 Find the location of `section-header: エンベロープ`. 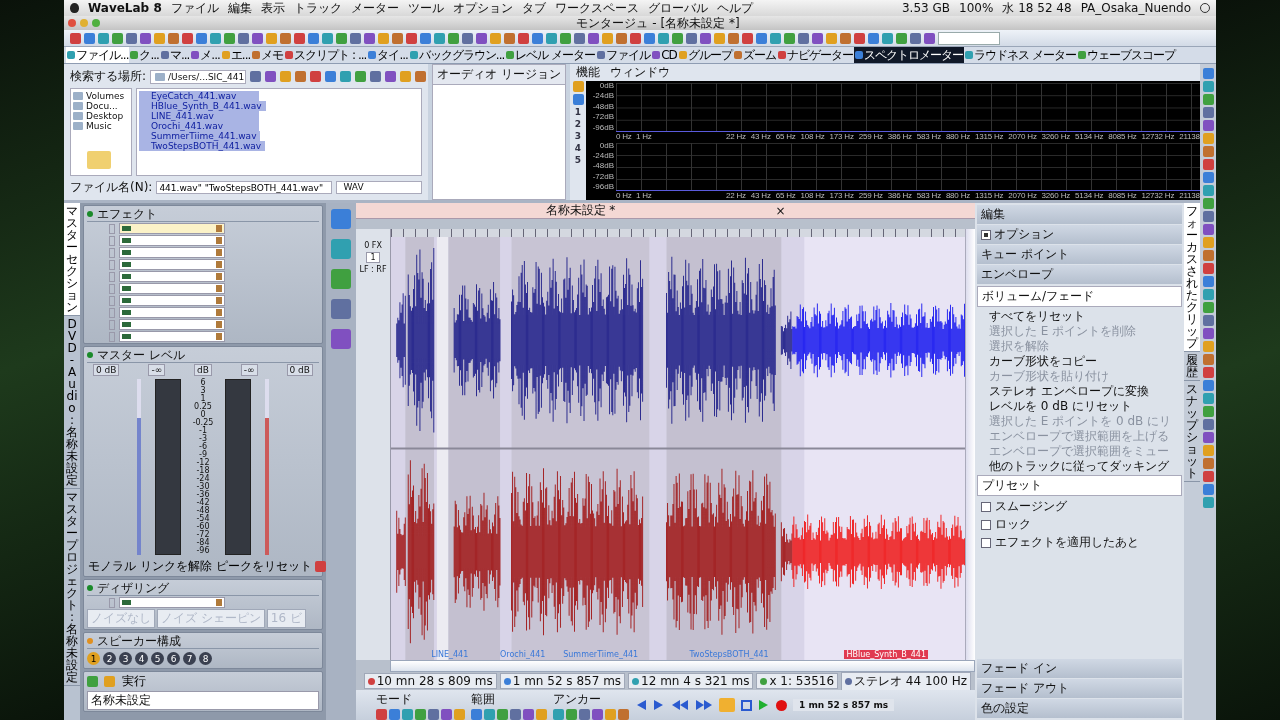

section-header: エンベロープ is located at coordinates (1079, 274).